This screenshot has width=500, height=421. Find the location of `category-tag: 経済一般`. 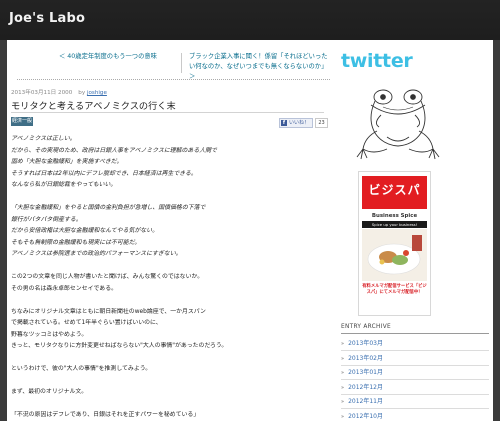

category-tag: 経済一般 is located at coordinates (22, 121).